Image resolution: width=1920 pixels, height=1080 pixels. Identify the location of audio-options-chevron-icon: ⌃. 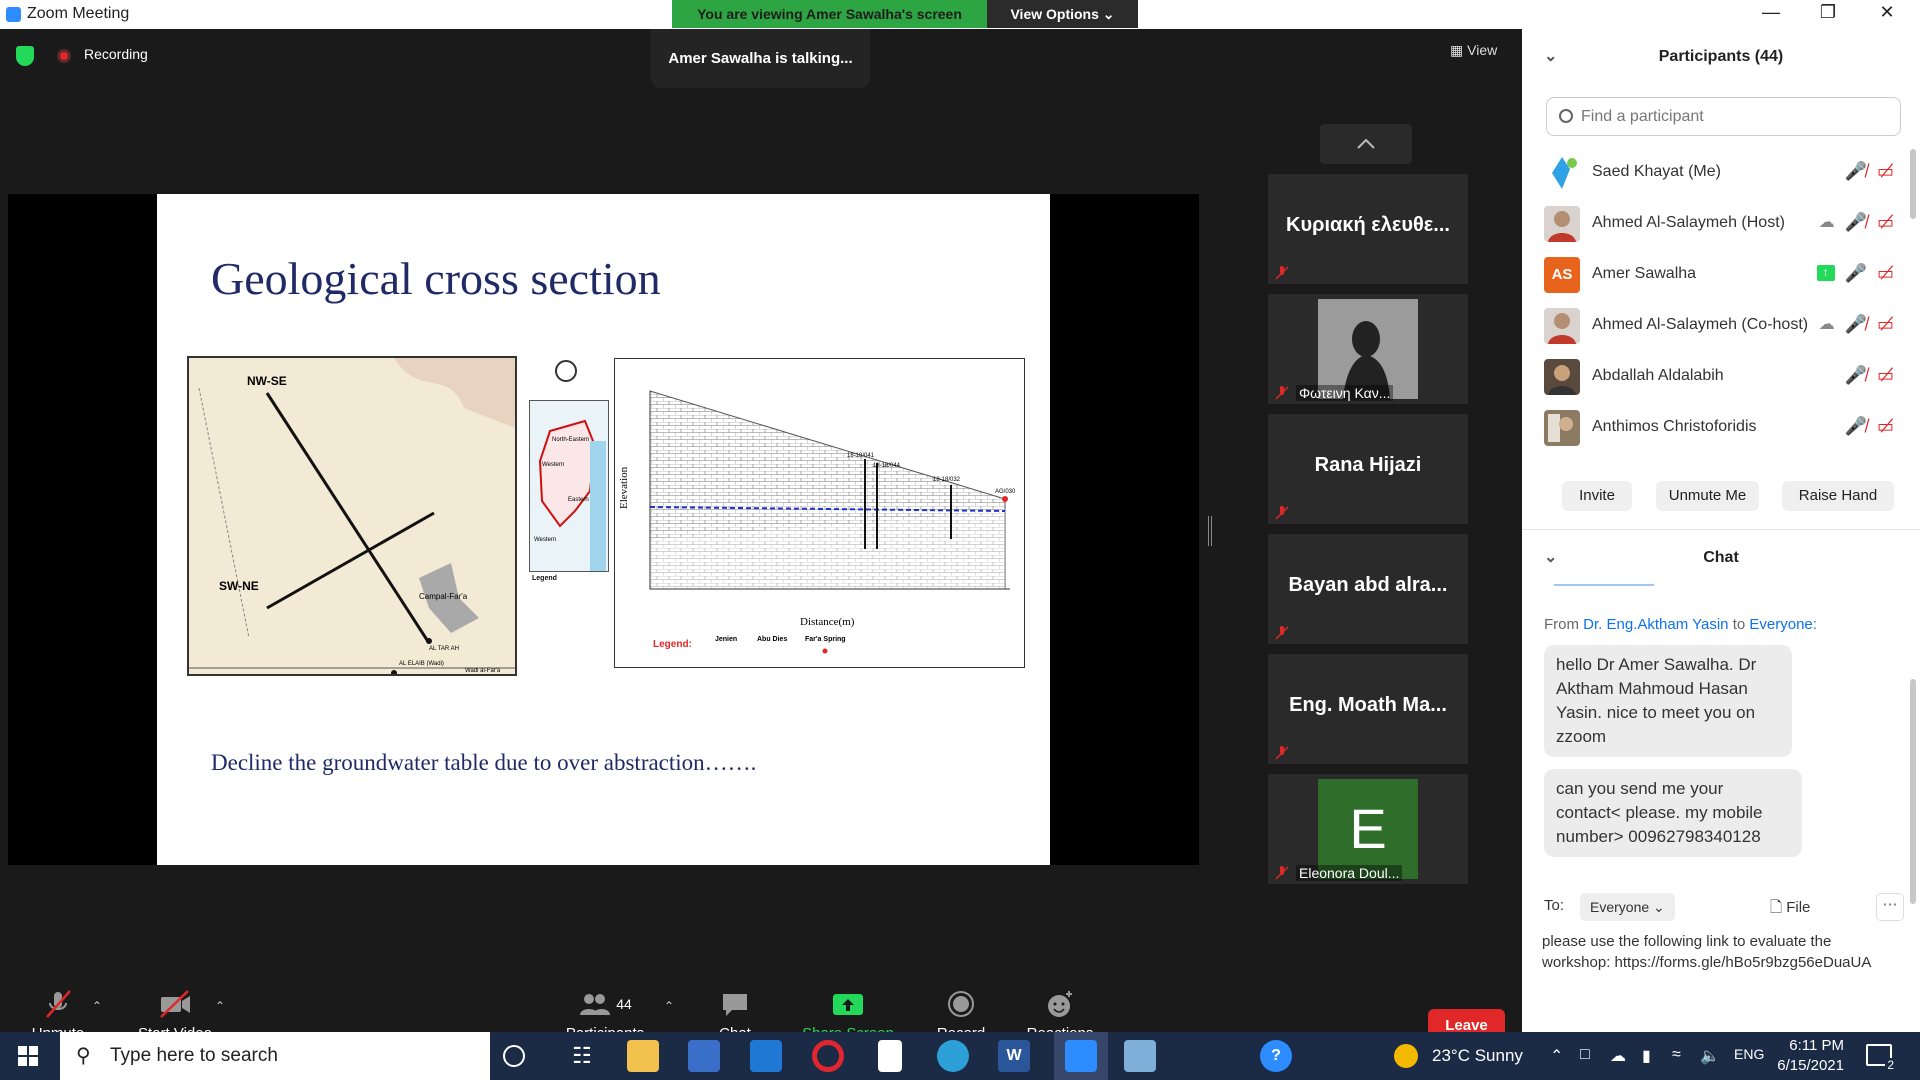
(97, 1006).